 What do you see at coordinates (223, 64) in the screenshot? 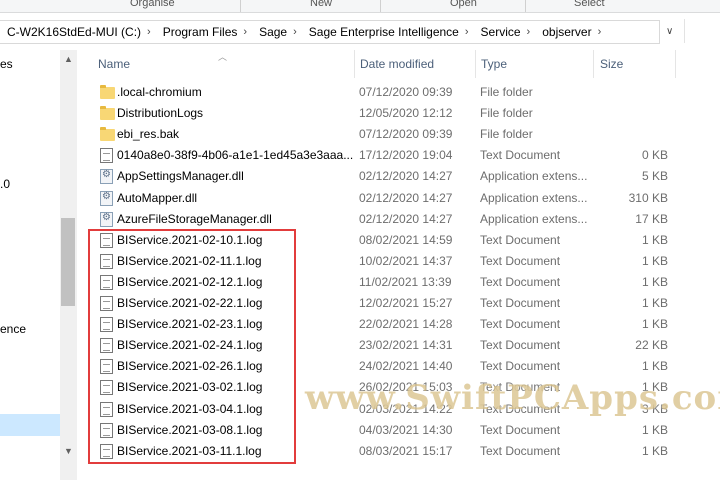
I see `column-header-name: Name` at bounding box center [223, 64].